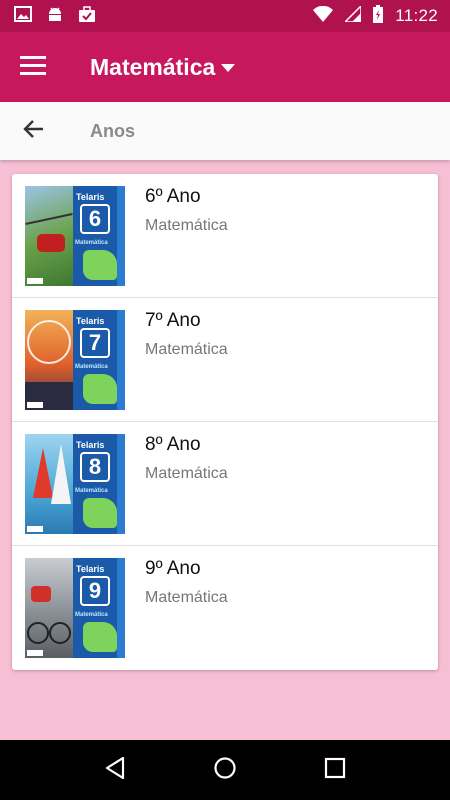  I want to click on cover-number: 8, so click(95, 467).